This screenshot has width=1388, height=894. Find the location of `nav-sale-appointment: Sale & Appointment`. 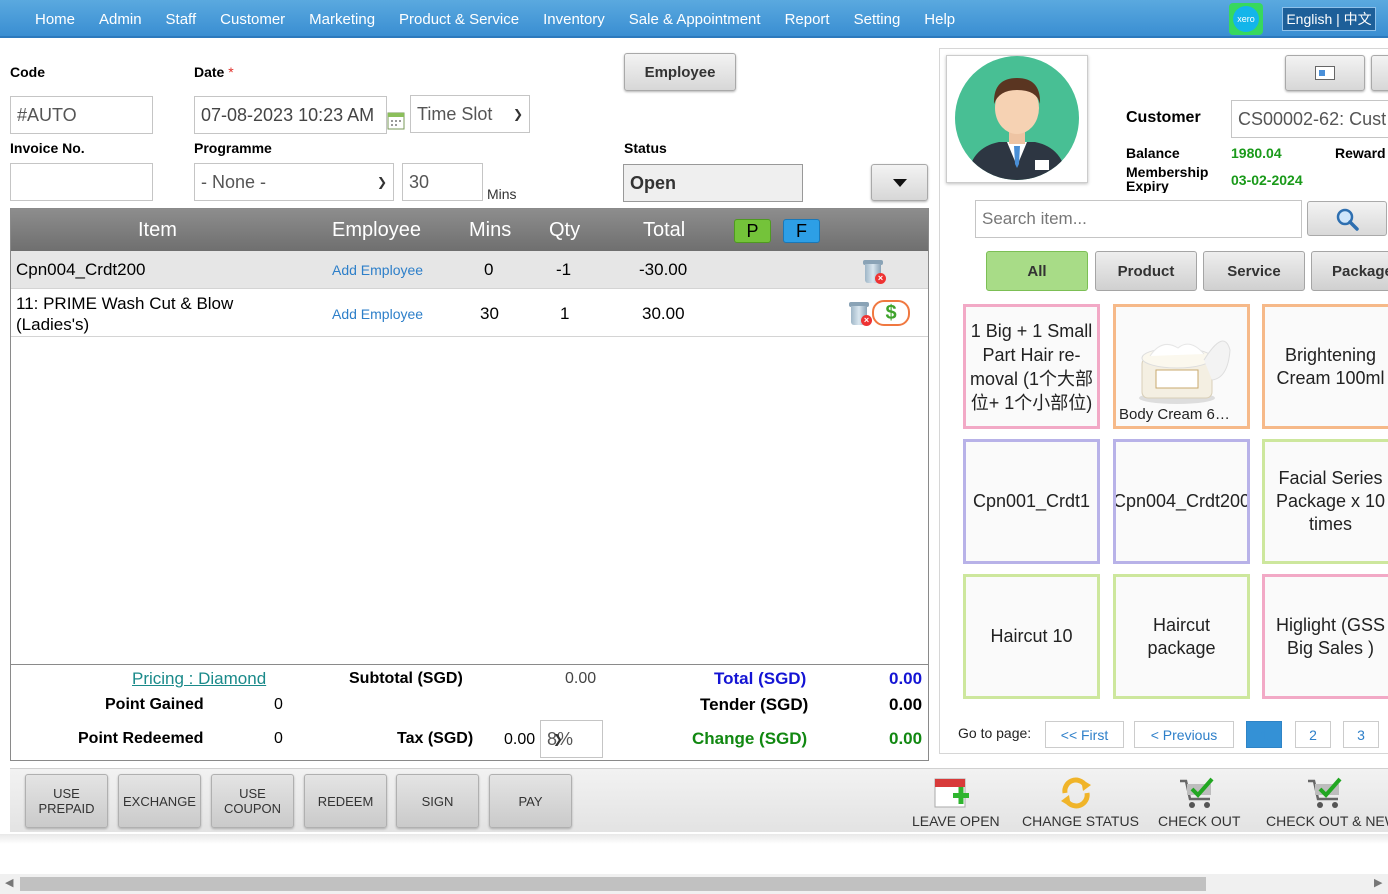

nav-sale-appointment: Sale & Appointment is located at coordinates (695, 19).